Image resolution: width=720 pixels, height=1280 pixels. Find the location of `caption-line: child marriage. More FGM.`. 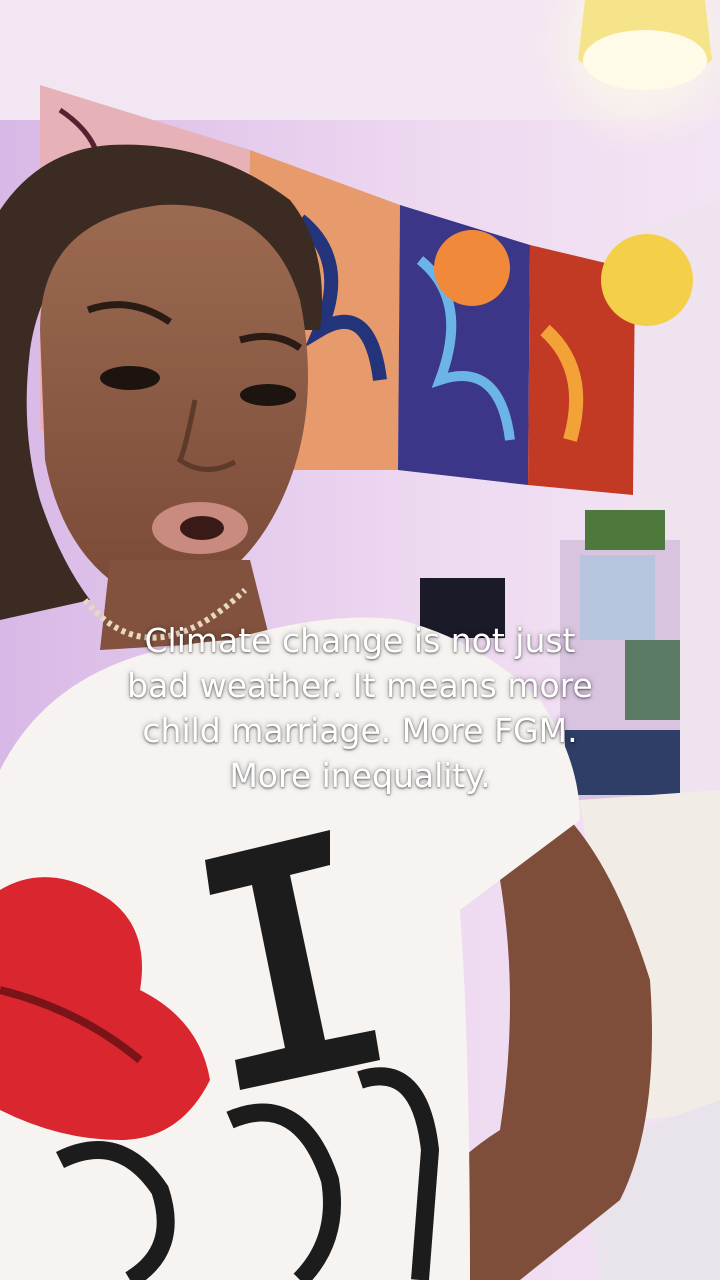

caption-line: child marriage. More FGM. is located at coordinates (360, 730).